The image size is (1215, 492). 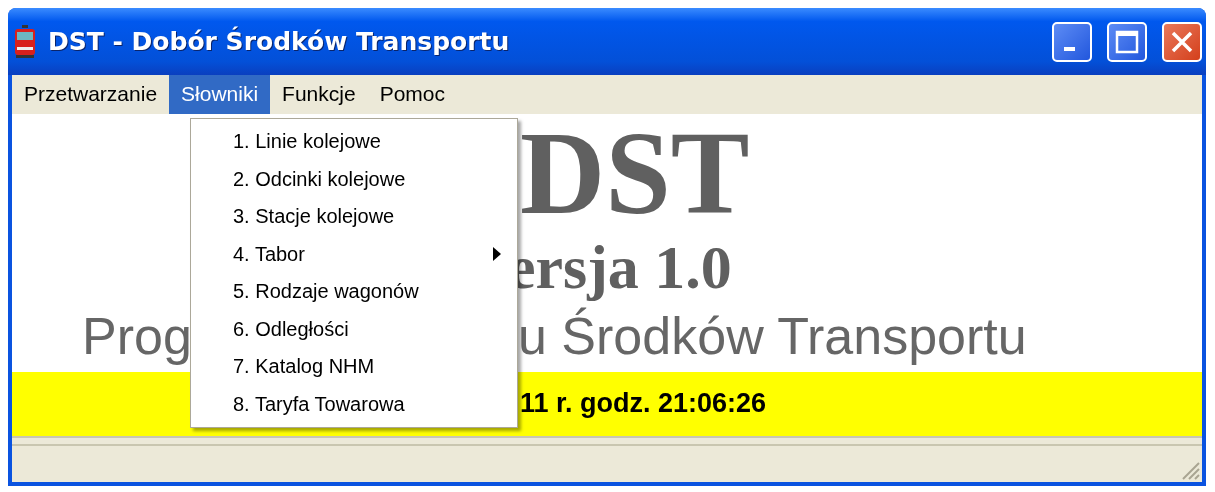 I want to click on train-icon, so click(x=25, y=41).